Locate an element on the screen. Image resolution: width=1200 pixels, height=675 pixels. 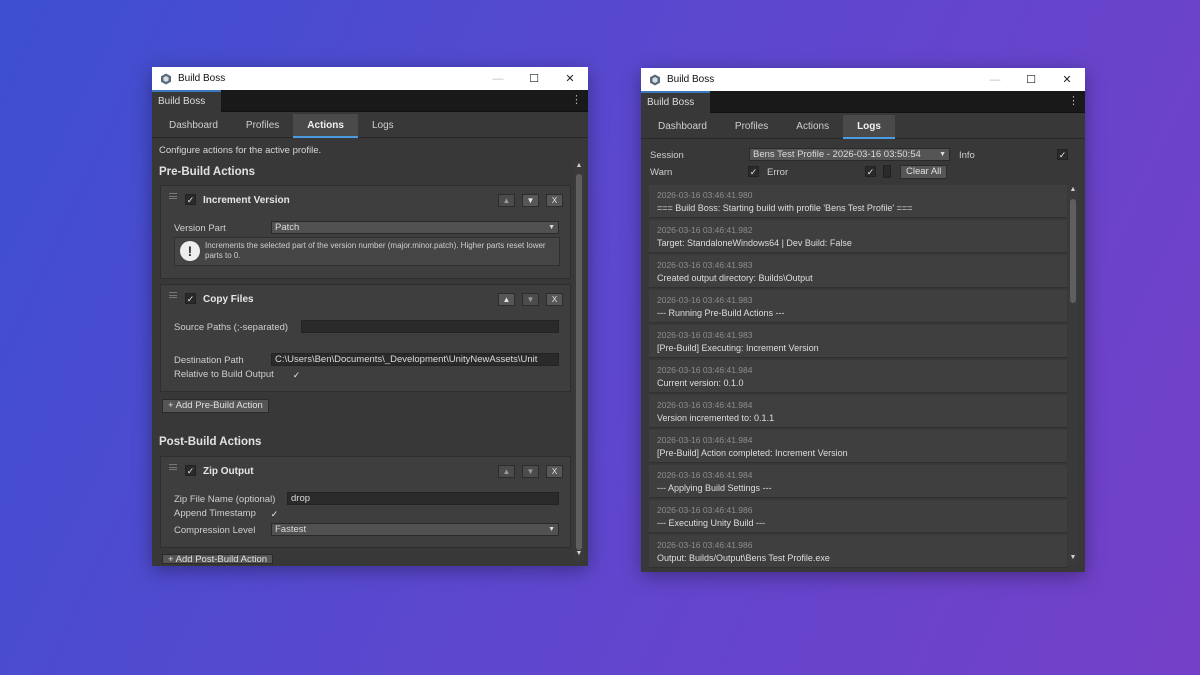
log-message: --- Running Pre-Build Actions --- is located at coordinates (721, 313).